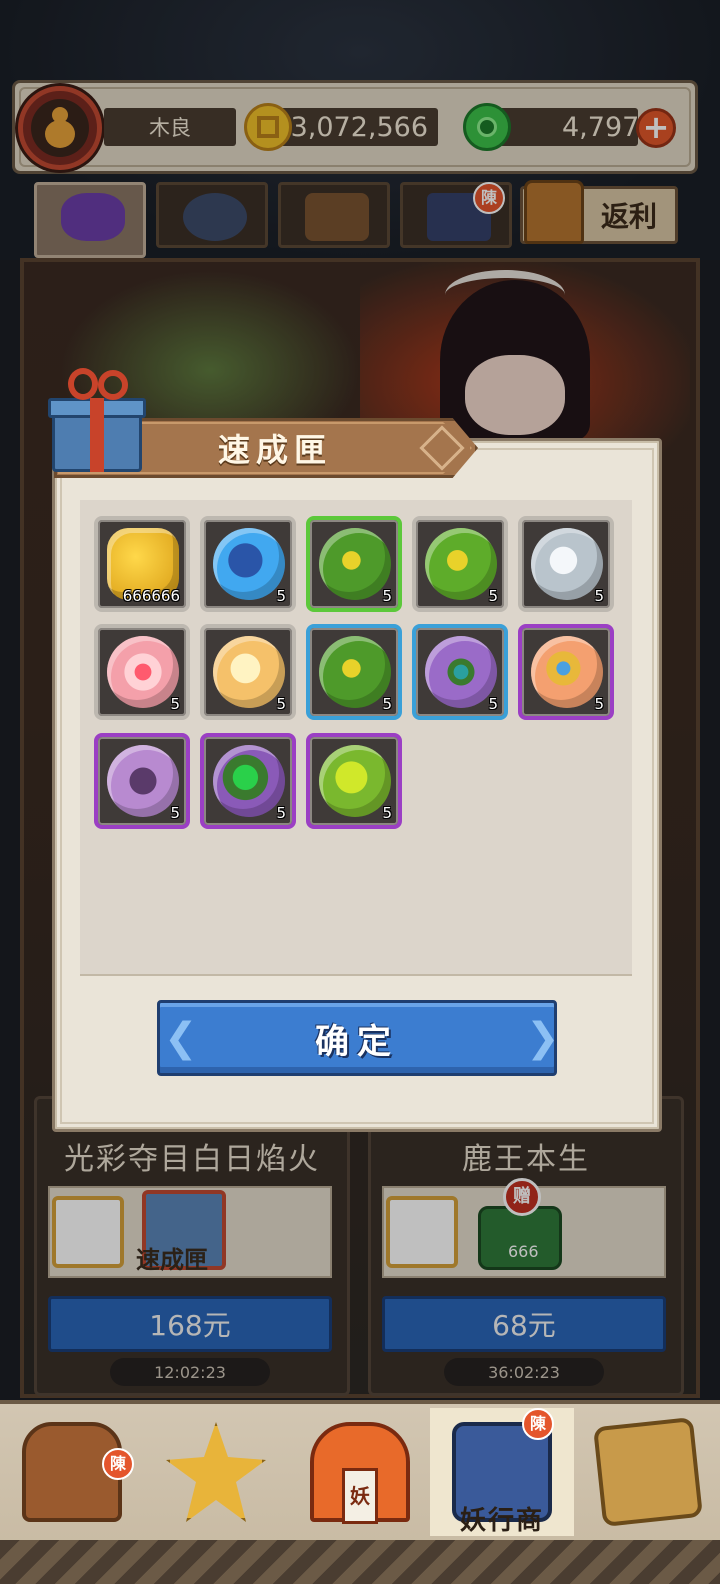 This screenshot has height=1584, width=720. What do you see at coordinates (83, 384) in the screenshot?
I see `gift-bow-left` at bounding box center [83, 384].